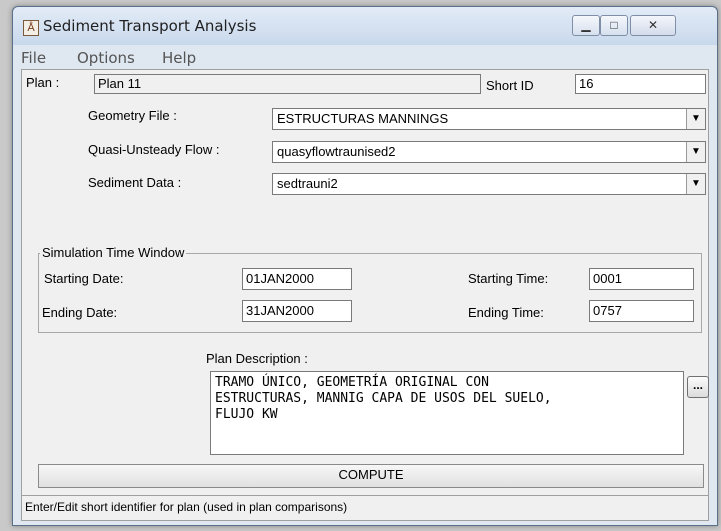  What do you see at coordinates (150, 26) in the screenshot?
I see `window-title: Sediment Transport Analysis` at bounding box center [150, 26].